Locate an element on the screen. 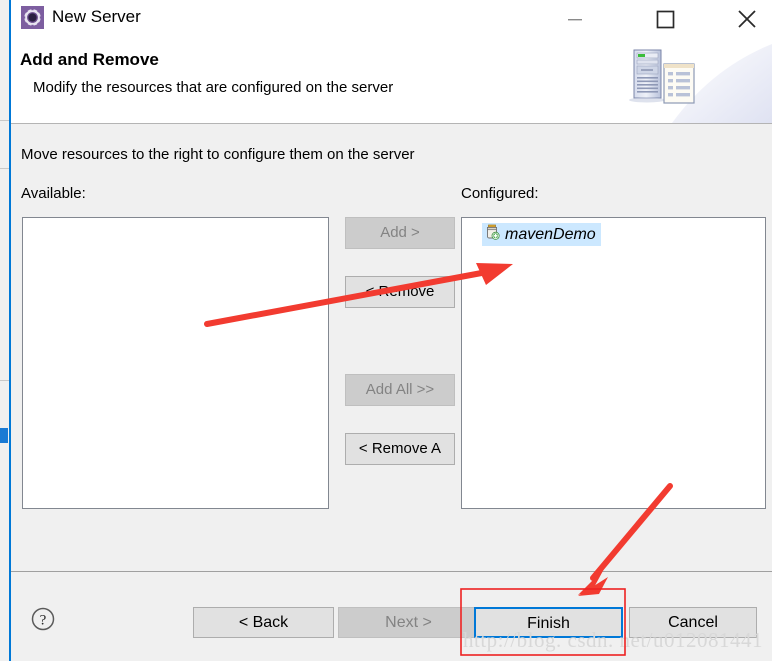 This screenshot has width=772, height=661. help-question-icon: ? is located at coordinates (43, 619).